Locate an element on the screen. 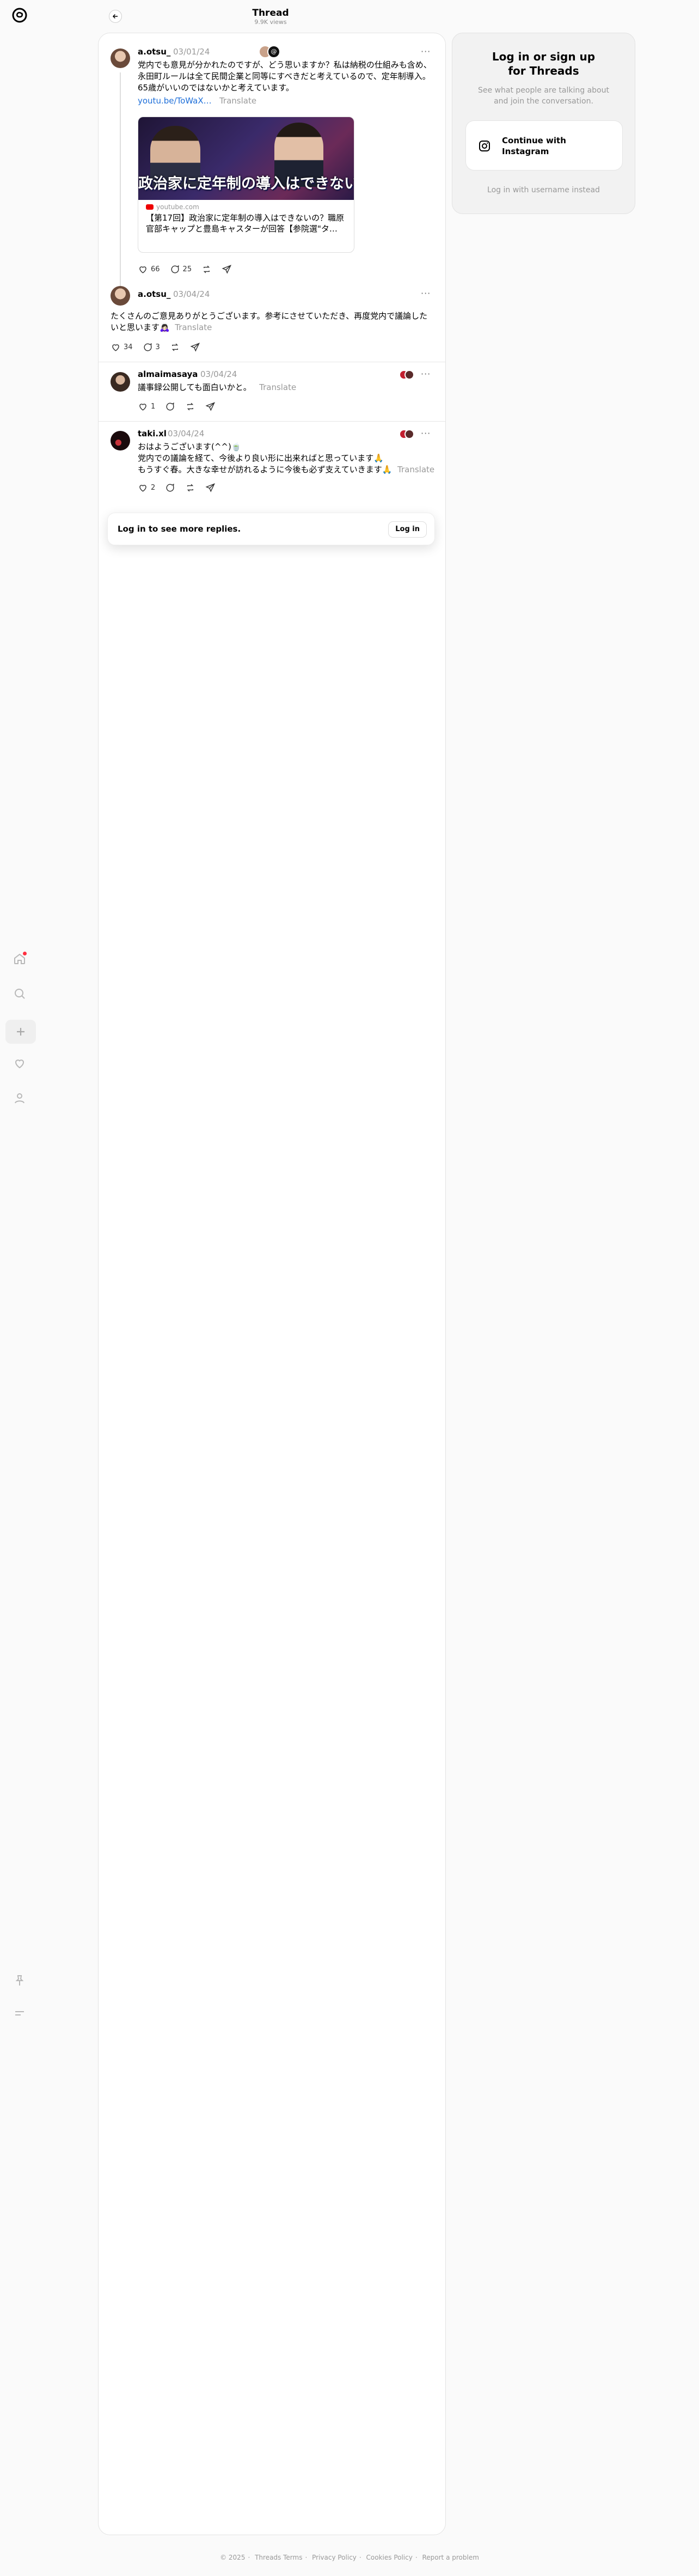  search-icon is located at coordinates (19, 994).